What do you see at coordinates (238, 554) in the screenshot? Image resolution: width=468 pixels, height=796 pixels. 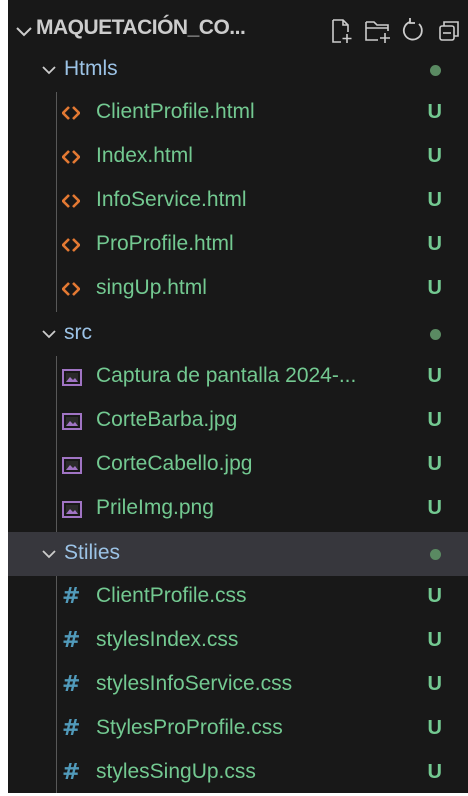 I see `folder-stilies: Stilies` at bounding box center [238, 554].